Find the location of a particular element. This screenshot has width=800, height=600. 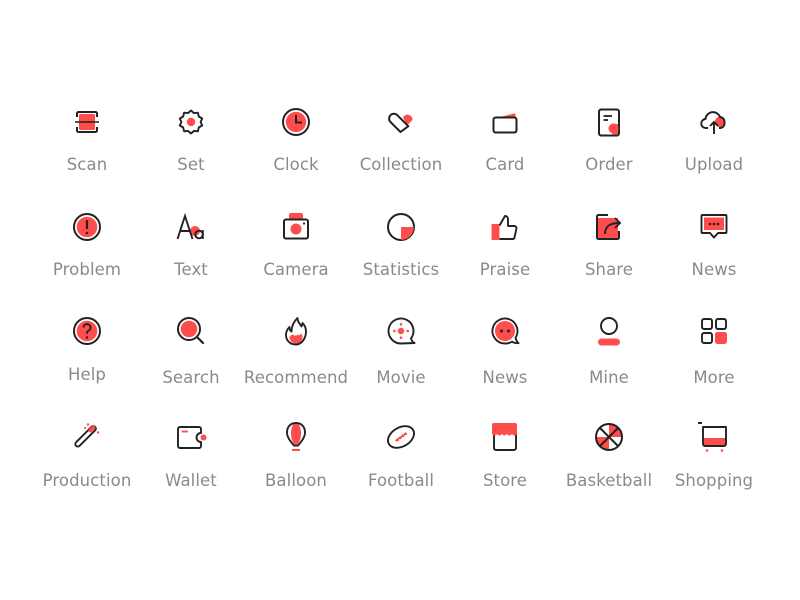

icon-label: Search is located at coordinates (191, 377).